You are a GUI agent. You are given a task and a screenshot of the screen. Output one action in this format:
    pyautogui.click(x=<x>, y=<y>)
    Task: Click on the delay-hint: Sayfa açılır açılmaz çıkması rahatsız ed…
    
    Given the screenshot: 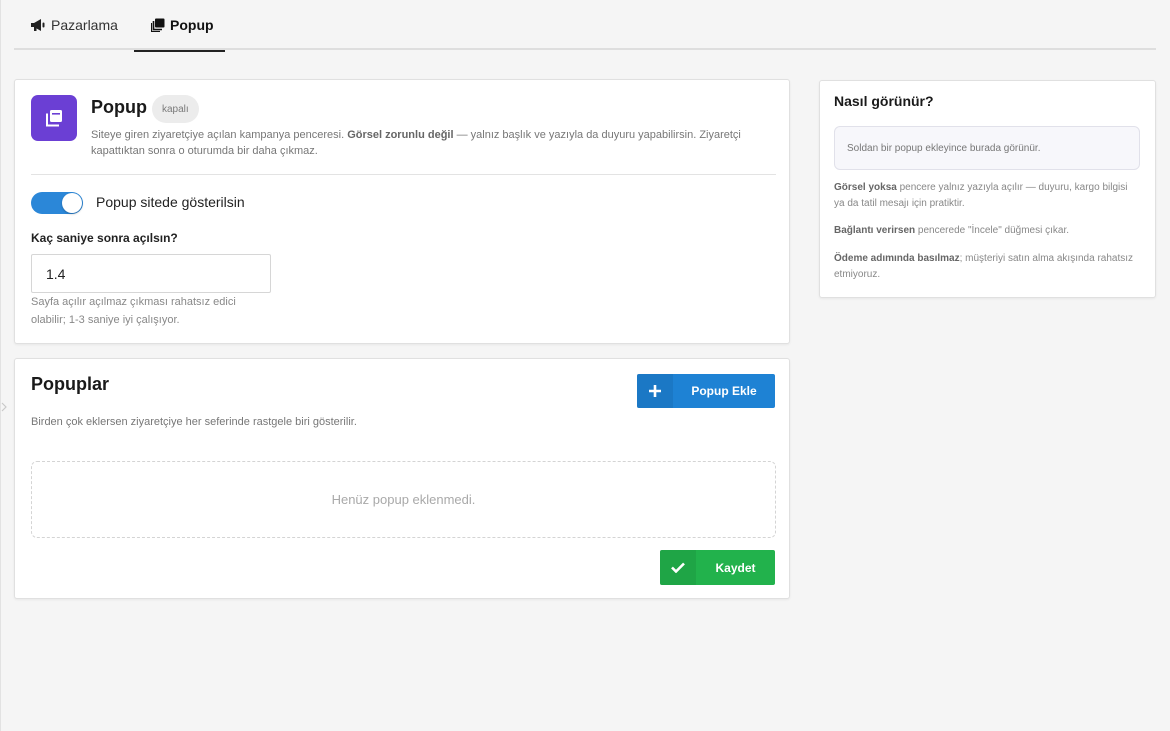 What is the action you would take?
    pyautogui.click(x=133, y=311)
    